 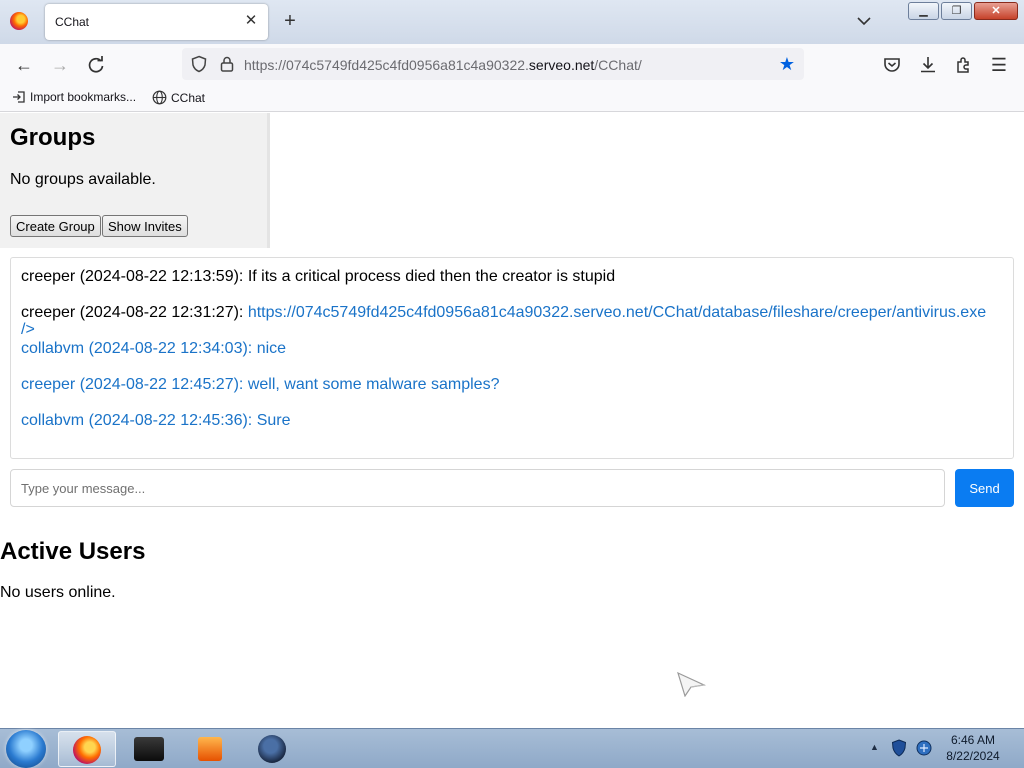 I want to click on close-tab-icon: ✕, so click(x=251, y=21).